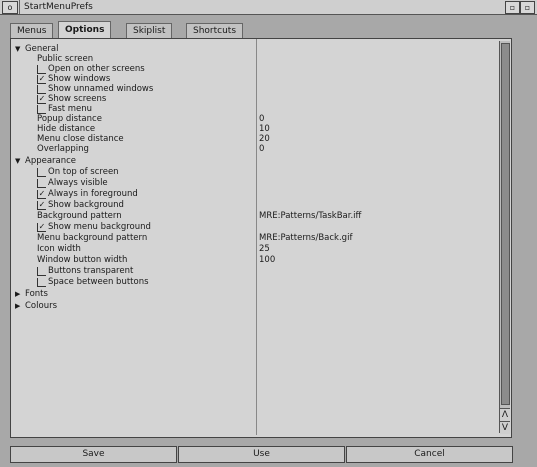  What do you see at coordinates (256, 99) in the screenshot?
I see `option-show-screens: ✓ Show screens` at bounding box center [256, 99].